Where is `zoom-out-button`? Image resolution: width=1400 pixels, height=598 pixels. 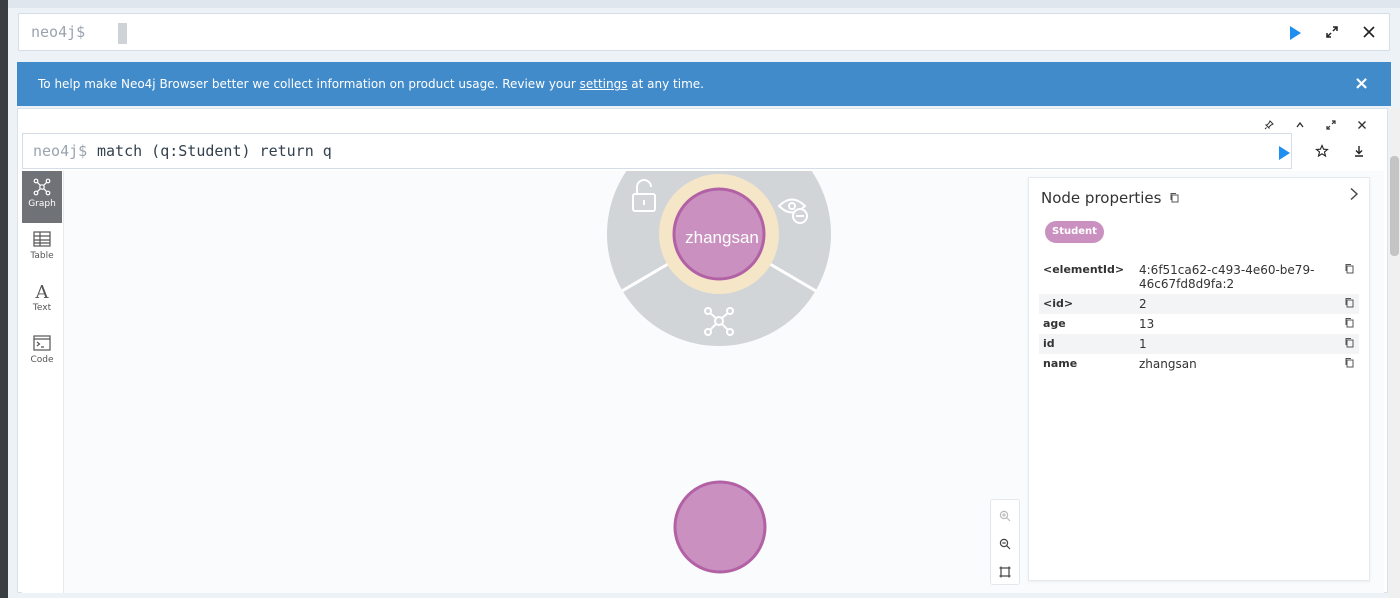 zoom-out-button is located at coordinates (1005, 542).